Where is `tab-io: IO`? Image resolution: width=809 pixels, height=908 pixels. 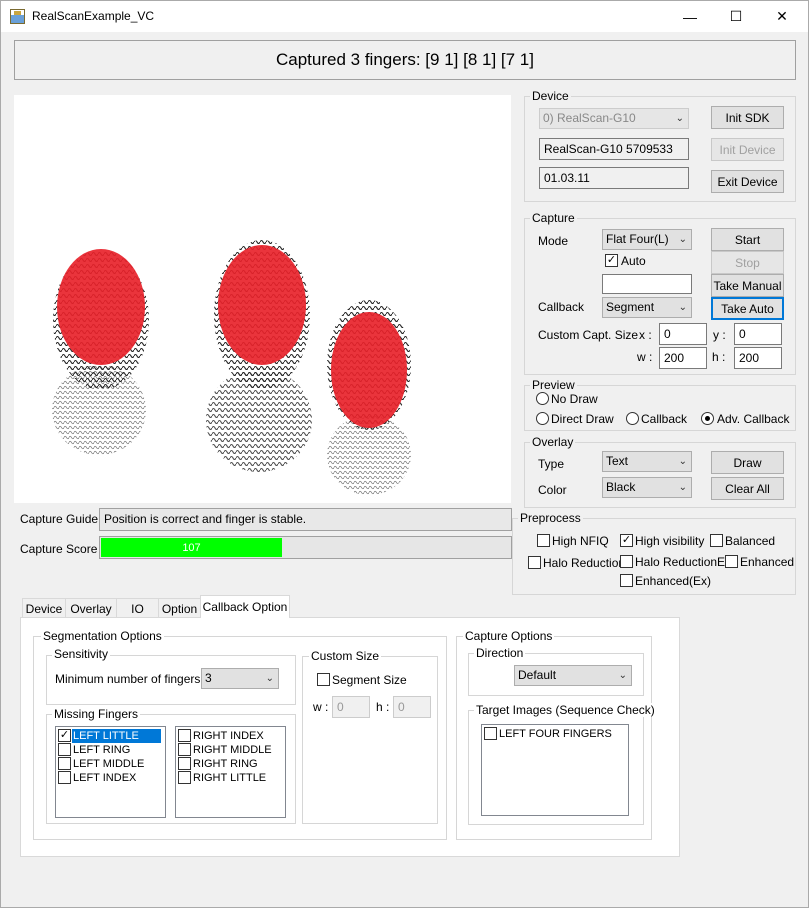 tab-io: IO is located at coordinates (137, 608).